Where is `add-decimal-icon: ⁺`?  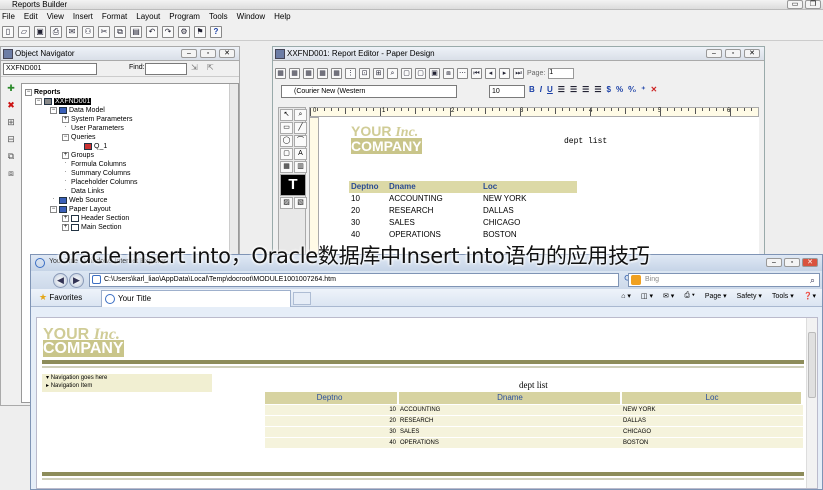 add-decimal-icon: ⁺ is located at coordinates (643, 89).